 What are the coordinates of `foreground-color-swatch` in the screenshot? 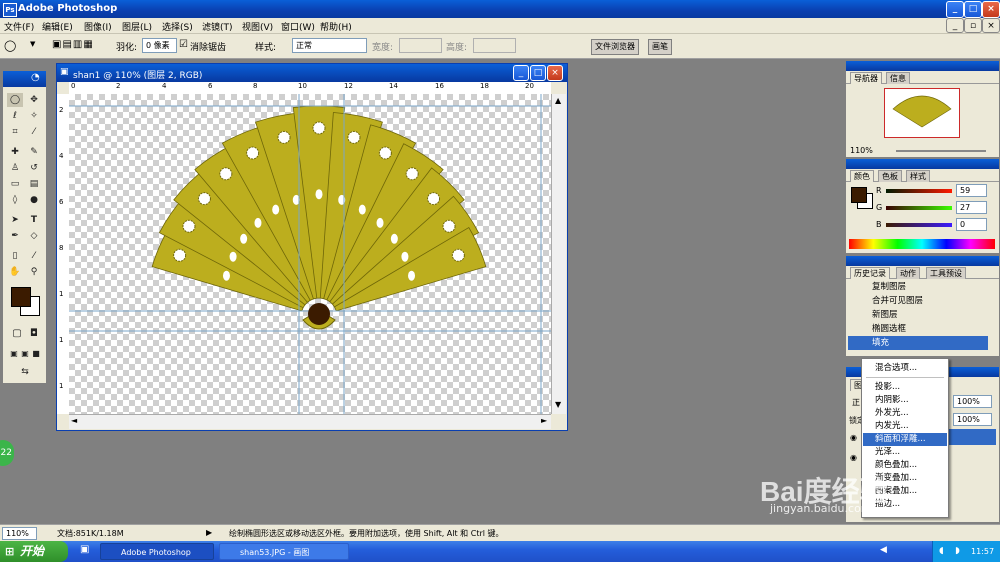 It's located at (21, 297).